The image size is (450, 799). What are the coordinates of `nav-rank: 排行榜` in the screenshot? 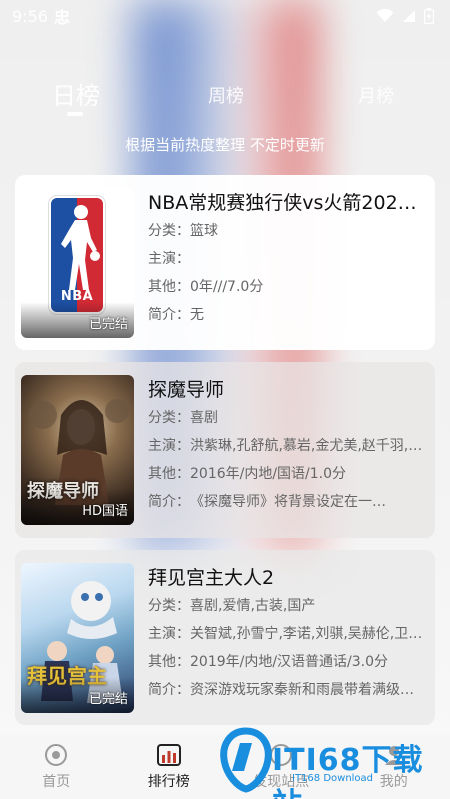 It's located at (169, 767).